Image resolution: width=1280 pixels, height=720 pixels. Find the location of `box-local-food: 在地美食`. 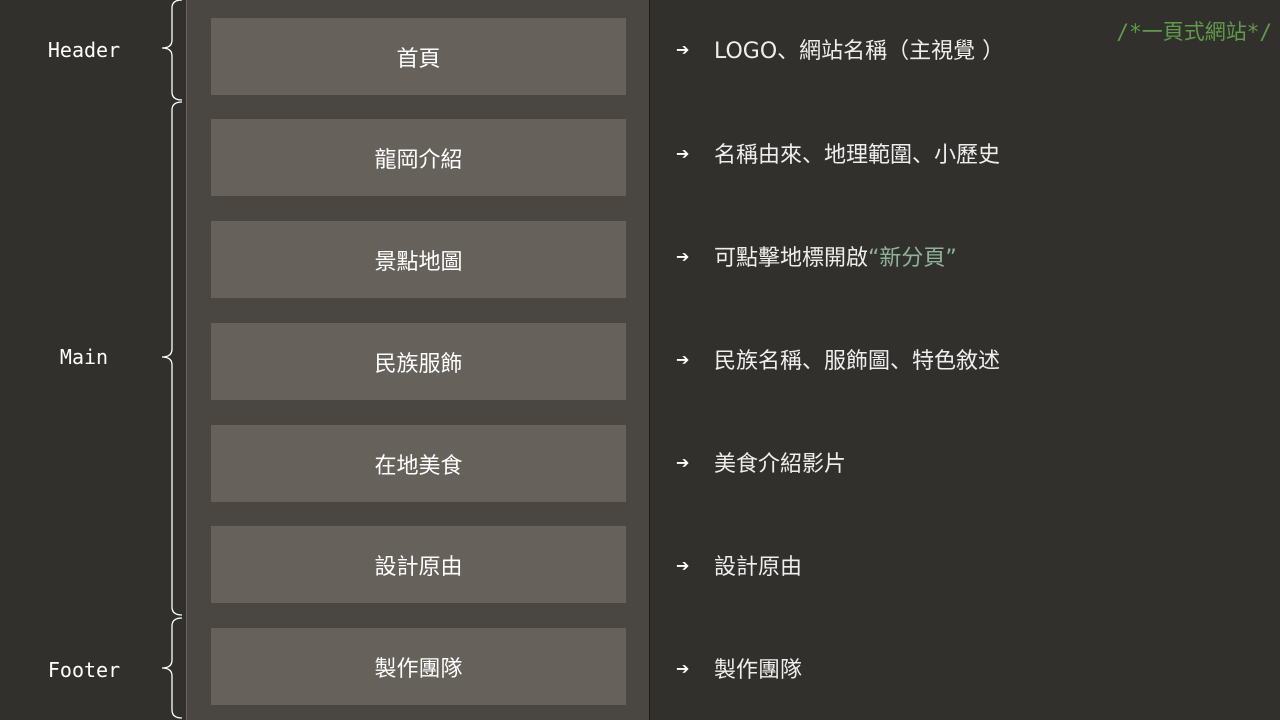

box-local-food: 在地美食 is located at coordinates (418, 463).